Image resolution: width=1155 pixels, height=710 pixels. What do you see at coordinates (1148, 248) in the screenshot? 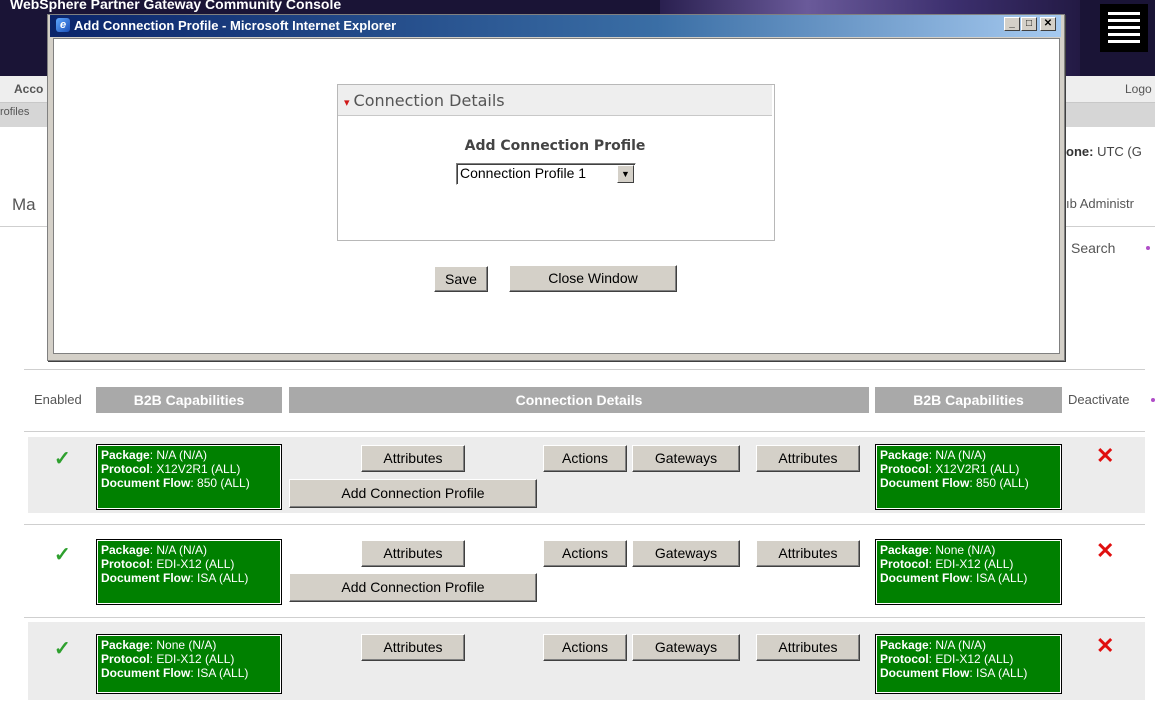
I see `search-dot-icon` at bounding box center [1148, 248].